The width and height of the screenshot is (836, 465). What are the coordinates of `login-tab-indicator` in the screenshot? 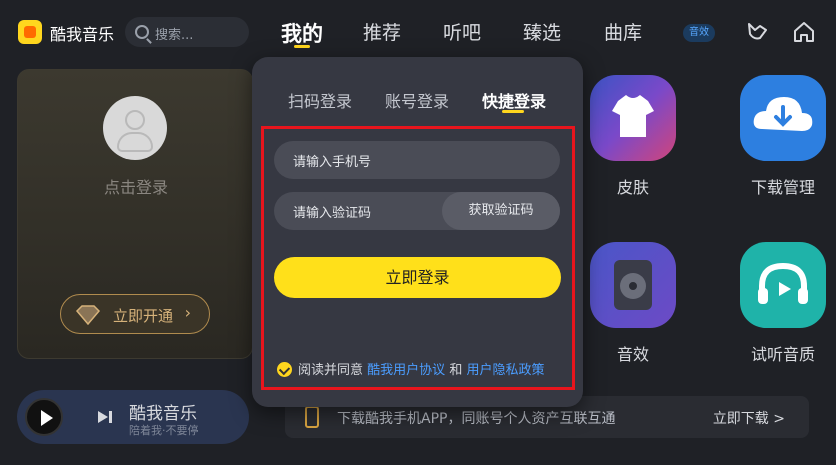 It's located at (513, 111).